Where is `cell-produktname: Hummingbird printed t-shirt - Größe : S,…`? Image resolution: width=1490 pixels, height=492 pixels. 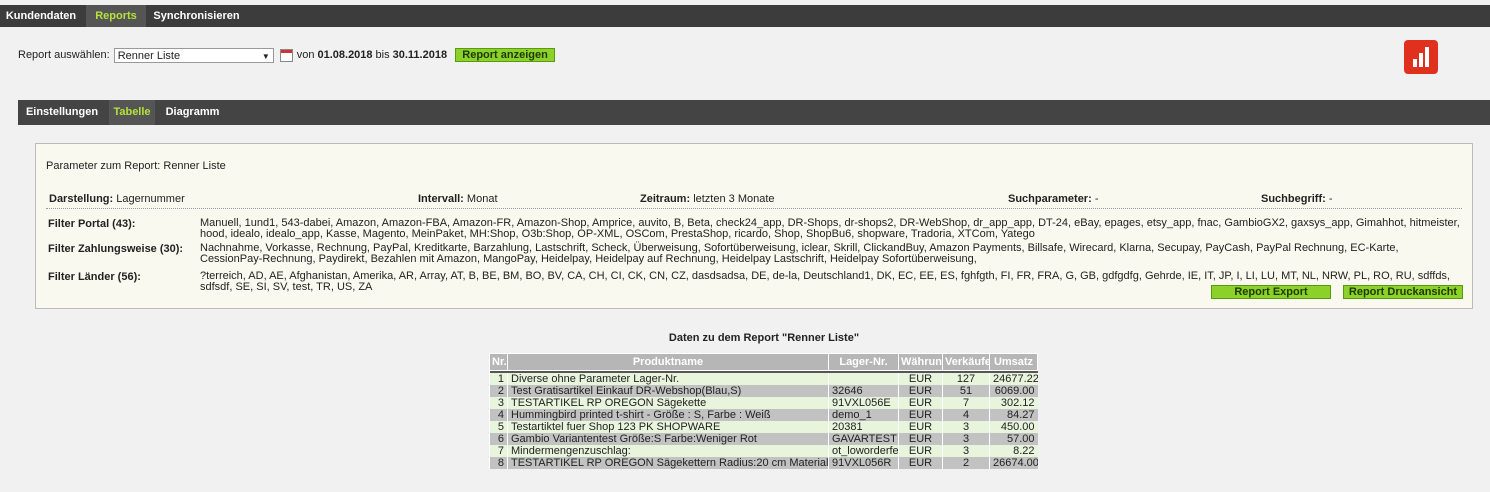 cell-produktname: Hummingbird printed t-shirt - Größe : S,… is located at coordinates (668, 415).